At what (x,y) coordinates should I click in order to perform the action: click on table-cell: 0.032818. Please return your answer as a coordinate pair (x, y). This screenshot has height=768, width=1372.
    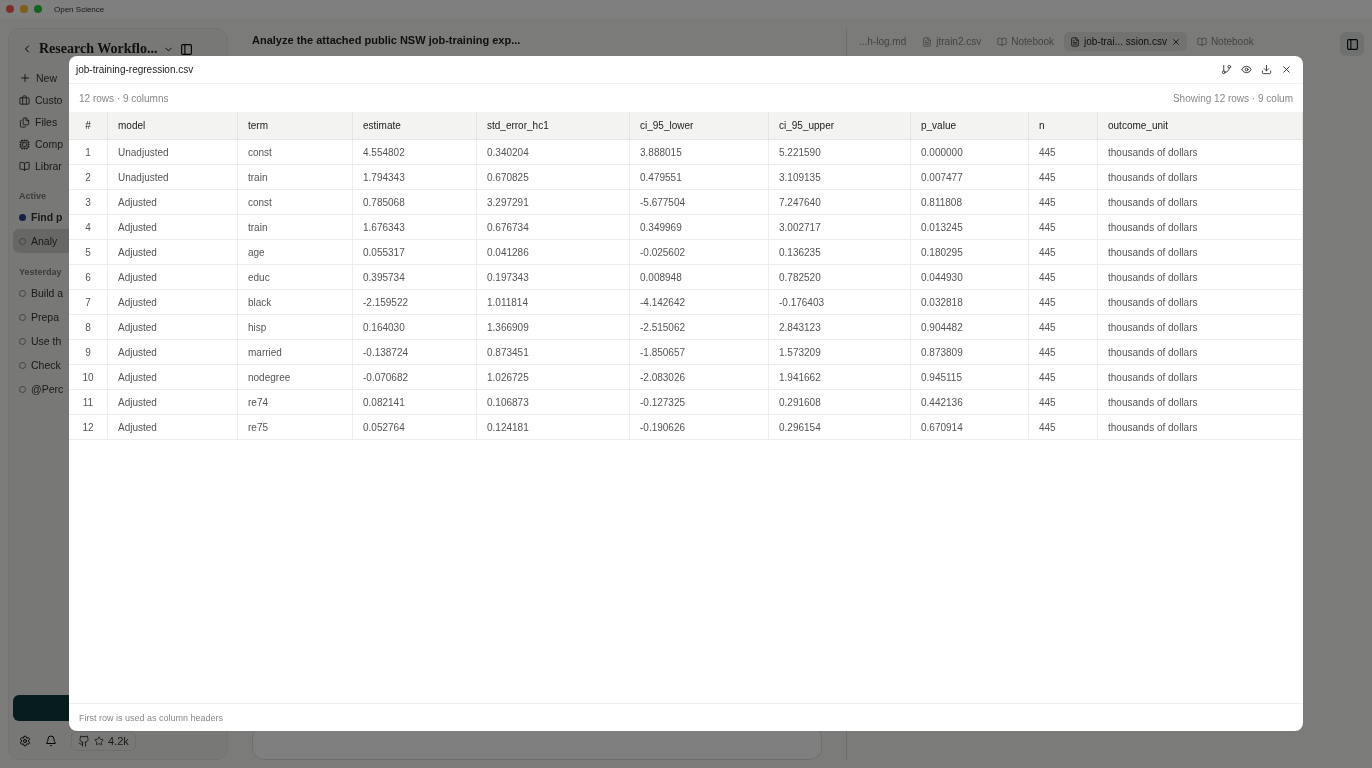
    Looking at the image, I should click on (970, 302).